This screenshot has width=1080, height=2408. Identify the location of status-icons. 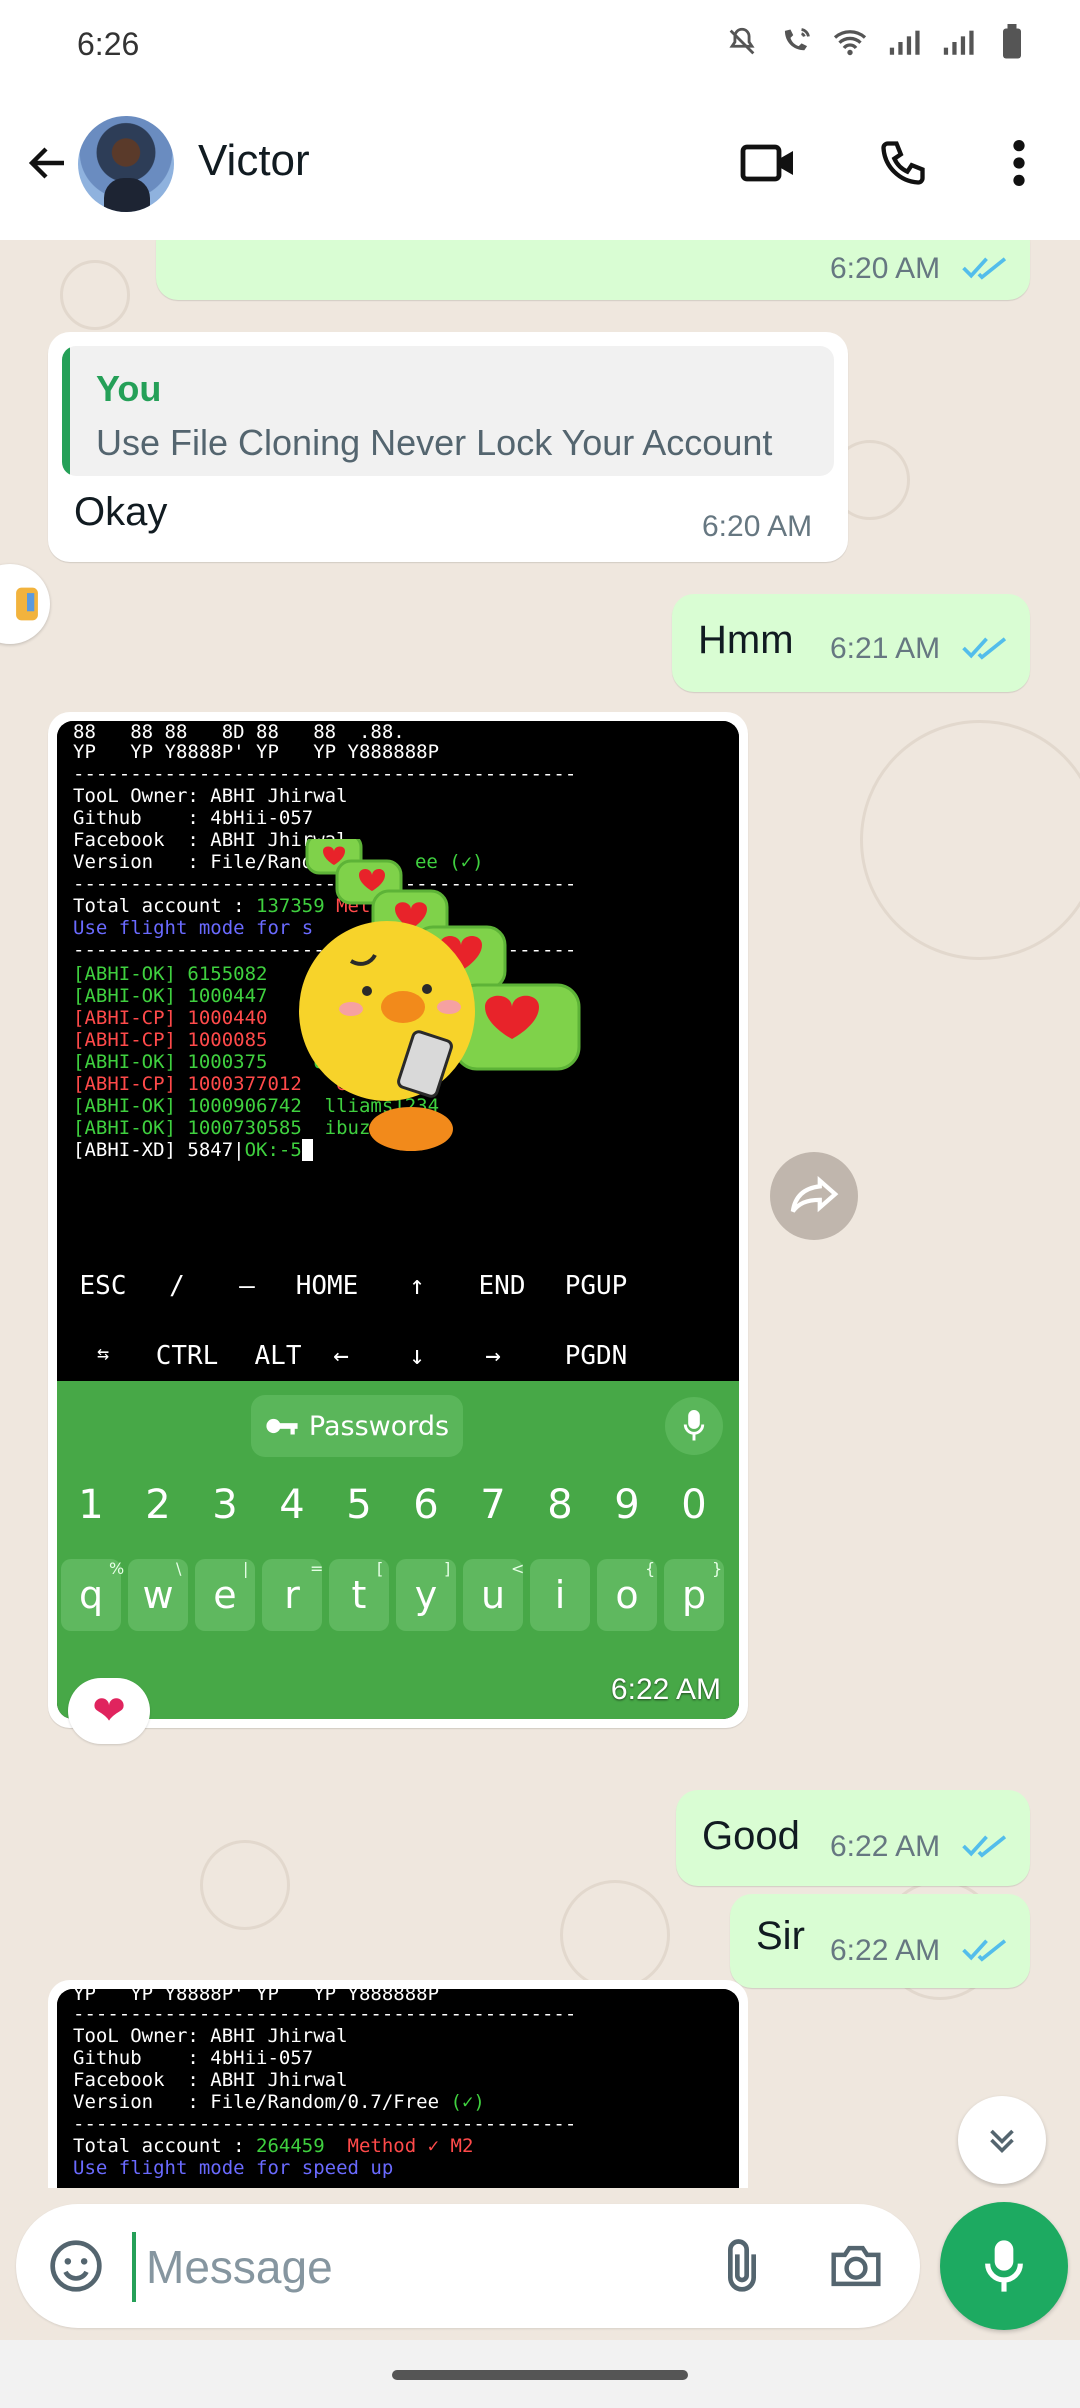
(877, 42).